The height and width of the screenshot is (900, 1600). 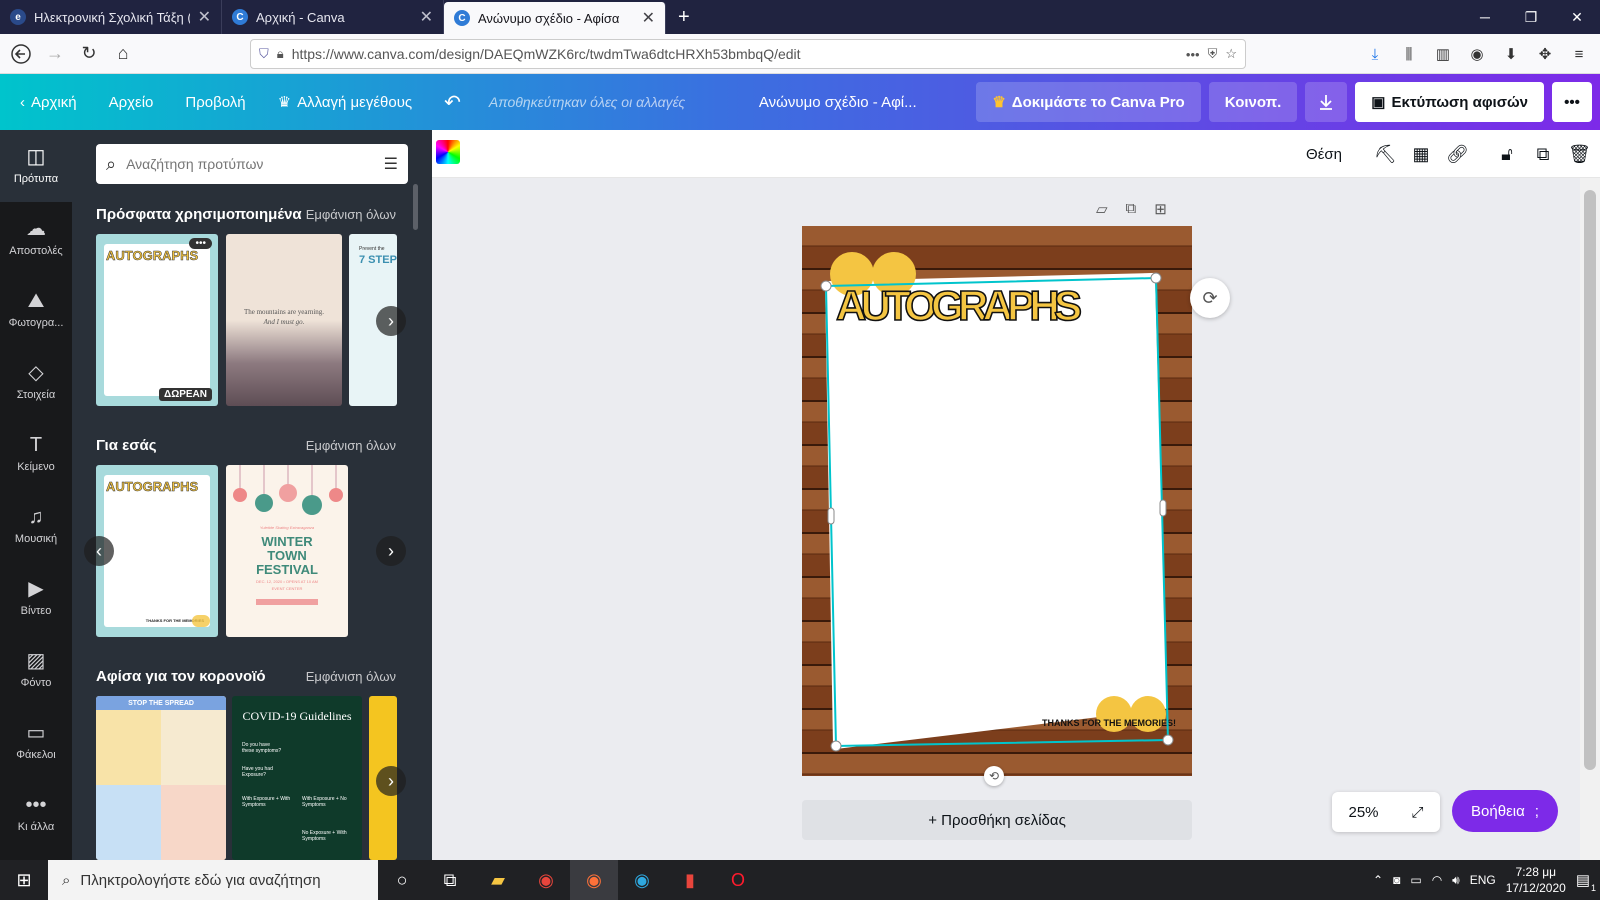 I want to click on template-thumb-autographs-2: AUTOGRAPHS THANKS FOR THE MEMORIES, so click(x=157, y=551).